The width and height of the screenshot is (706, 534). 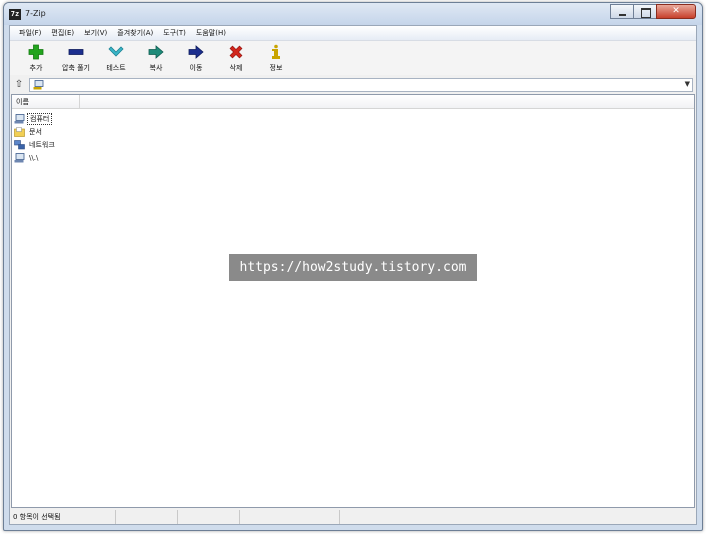 I want to click on window-controls, so click(x=653, y=11).